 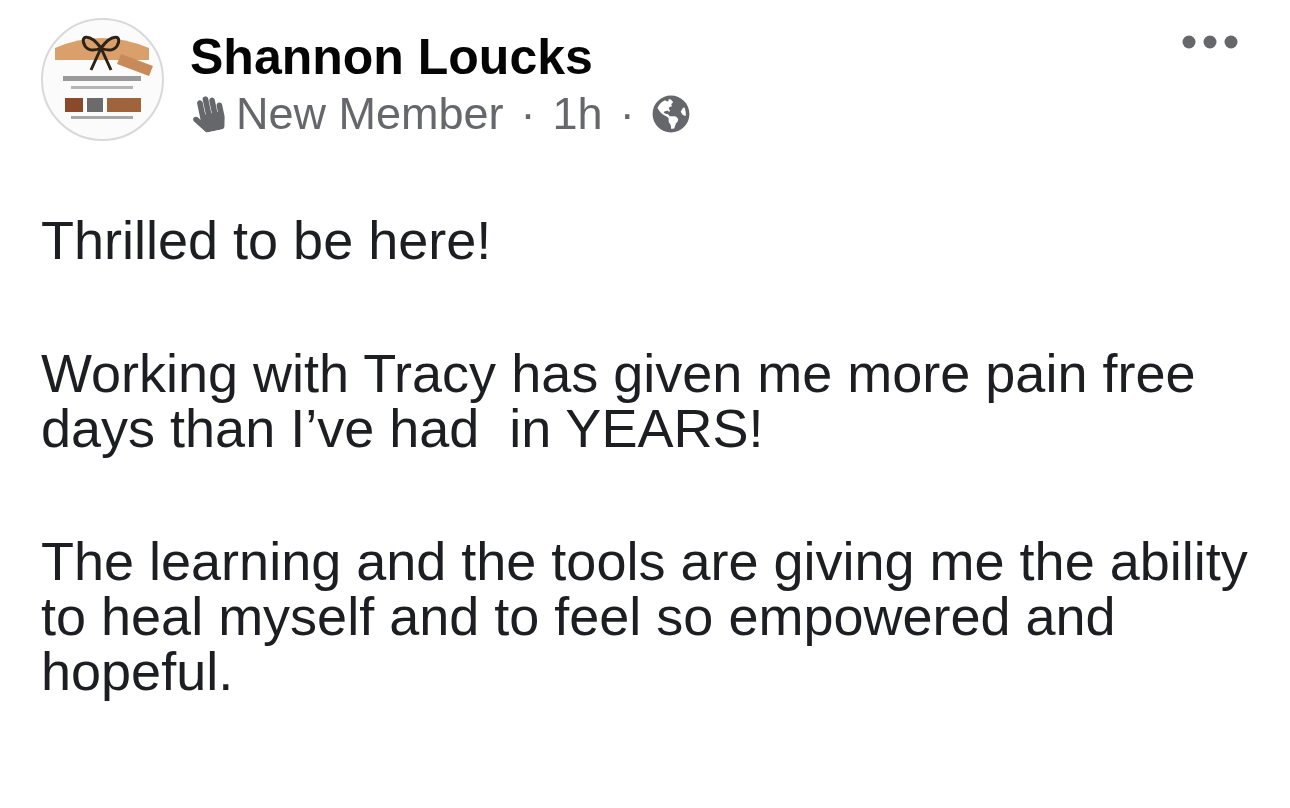 What do you see at coordinates (370, 114) in the screenshot?
I see `member-label: New Member` at bounding box center [370, 114].